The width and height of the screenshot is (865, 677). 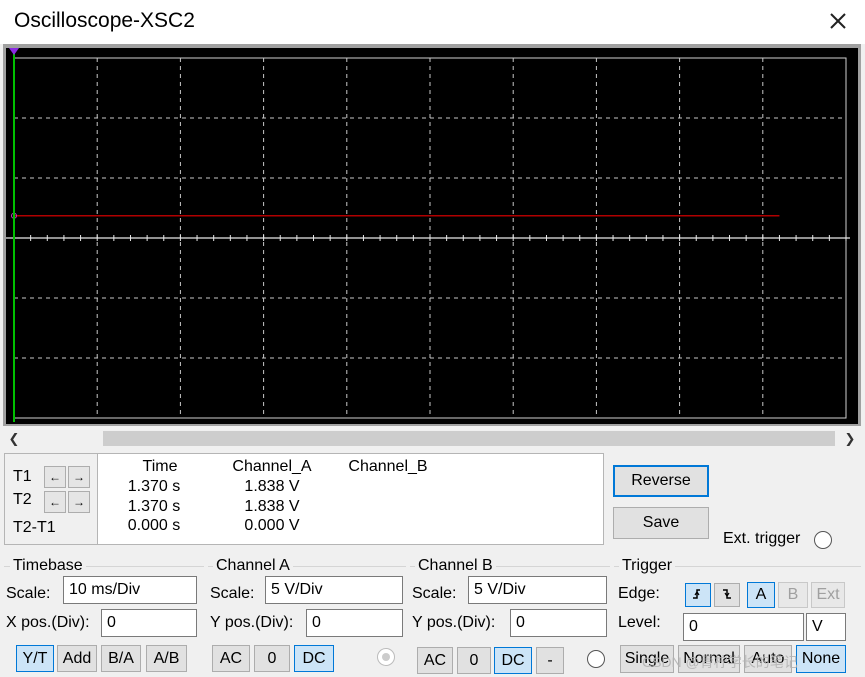 I want to click on timebase-xpos-field: 0, so click(x=149, y=623).